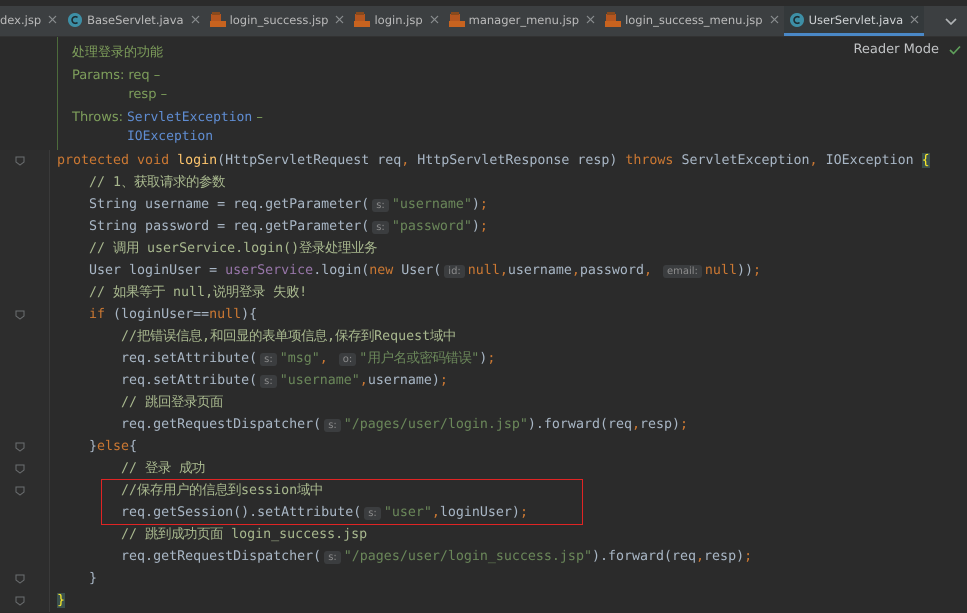 The width and height of the screenshot is (967, 613). What do you see at coordinates (405, 425) in the screenshot?
I see `code-line: req.getRequestDispatcher( s: "/pages/user/login.jsp").forward(req,resp);` at bounding box center [405, 425].